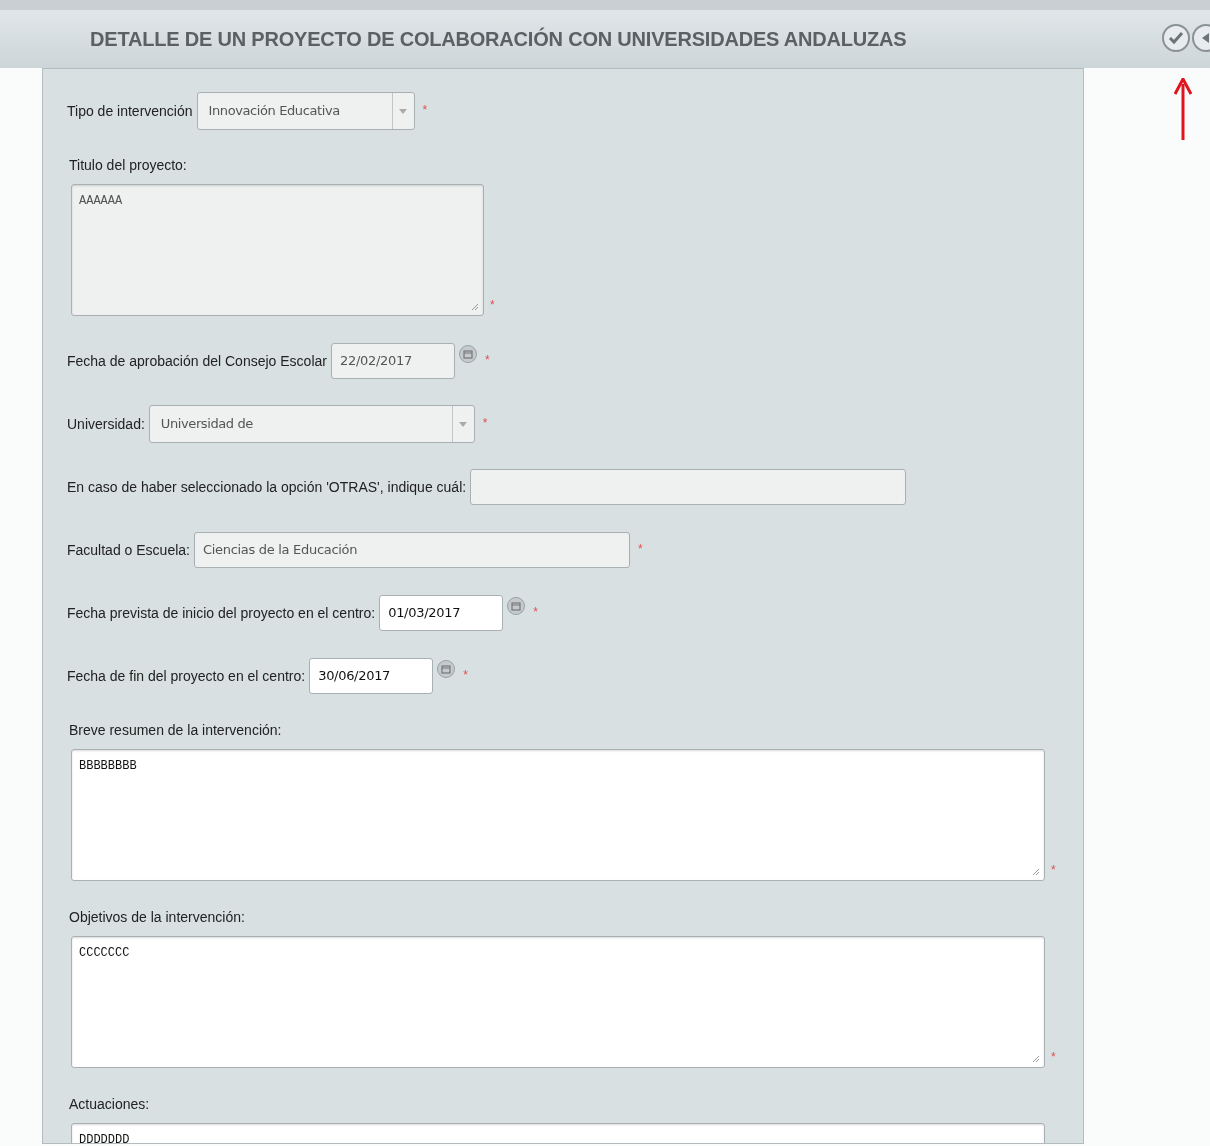  Describe the element at coordinates (558, 1002) in the screenshot. I see `text-area: CCCCCCC` at that location.